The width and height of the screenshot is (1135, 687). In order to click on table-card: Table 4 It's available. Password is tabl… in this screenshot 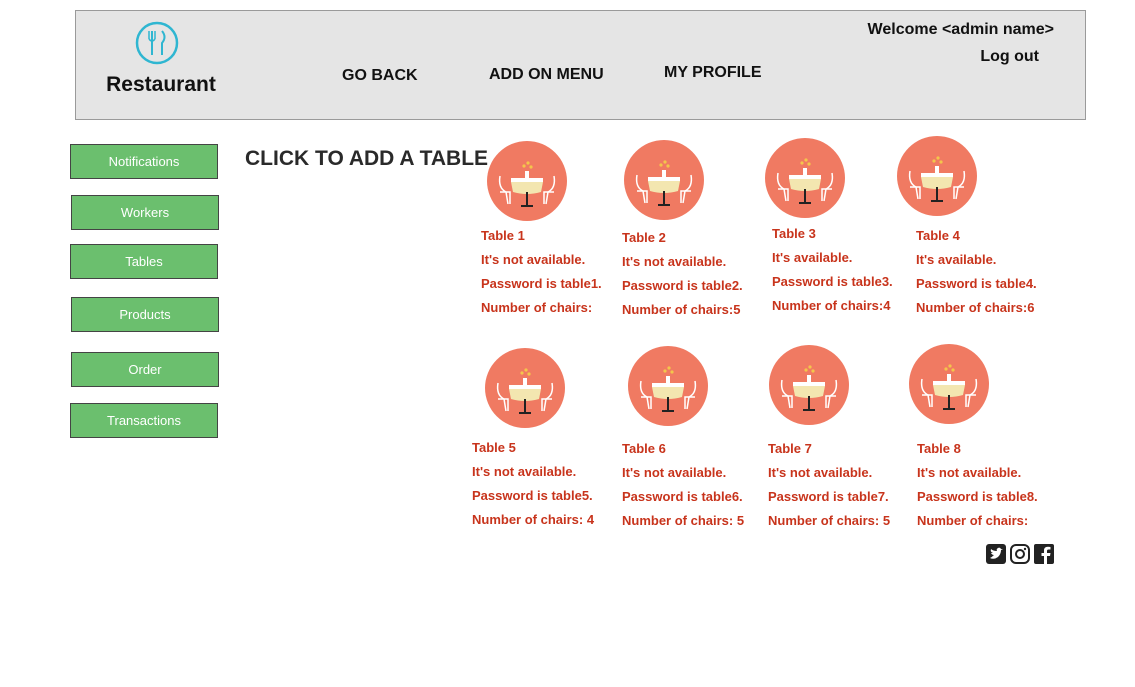, I will do `click(971, 230)`.